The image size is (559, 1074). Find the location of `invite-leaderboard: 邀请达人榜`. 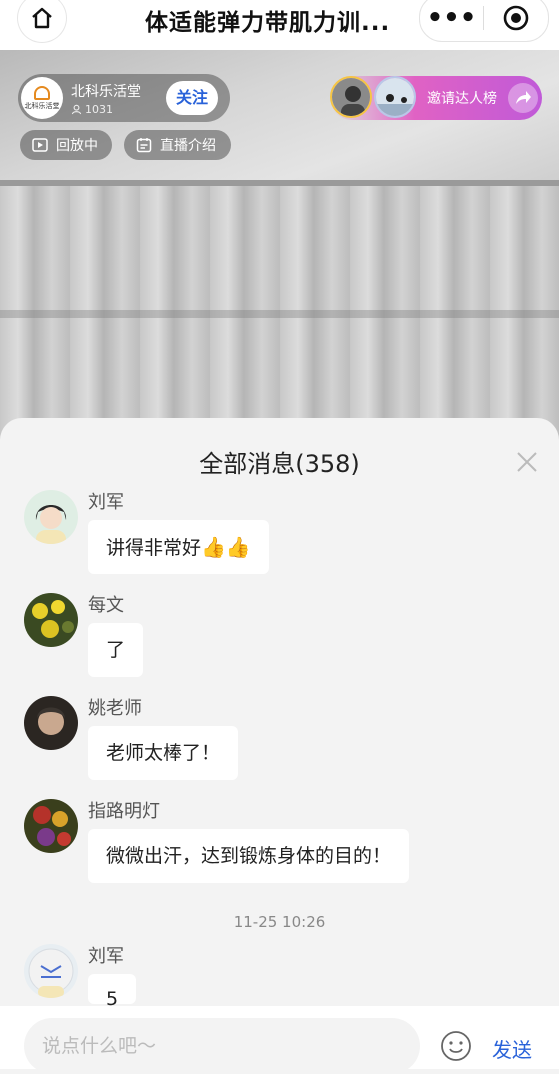

invite-leaderboard: 邀请达人榜 is located at coordinates (436, 98).